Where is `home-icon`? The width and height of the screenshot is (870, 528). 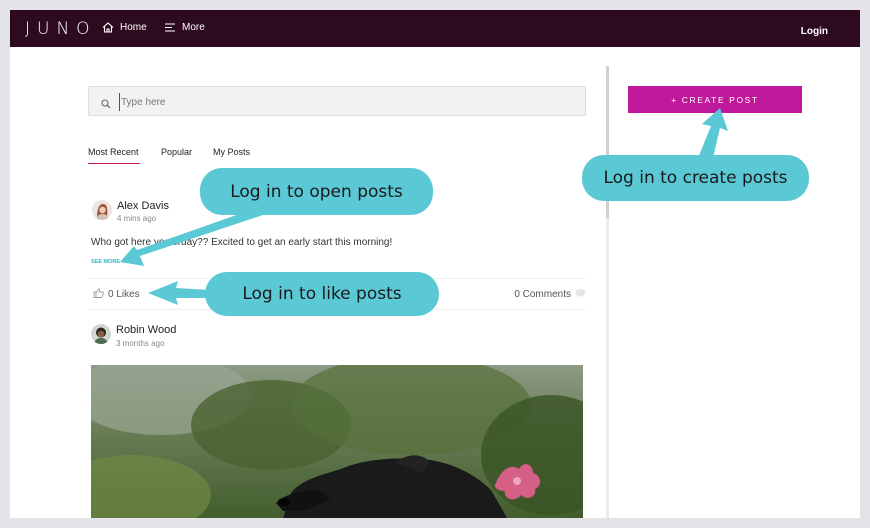
home-icon is located at coordinates (108, 27).